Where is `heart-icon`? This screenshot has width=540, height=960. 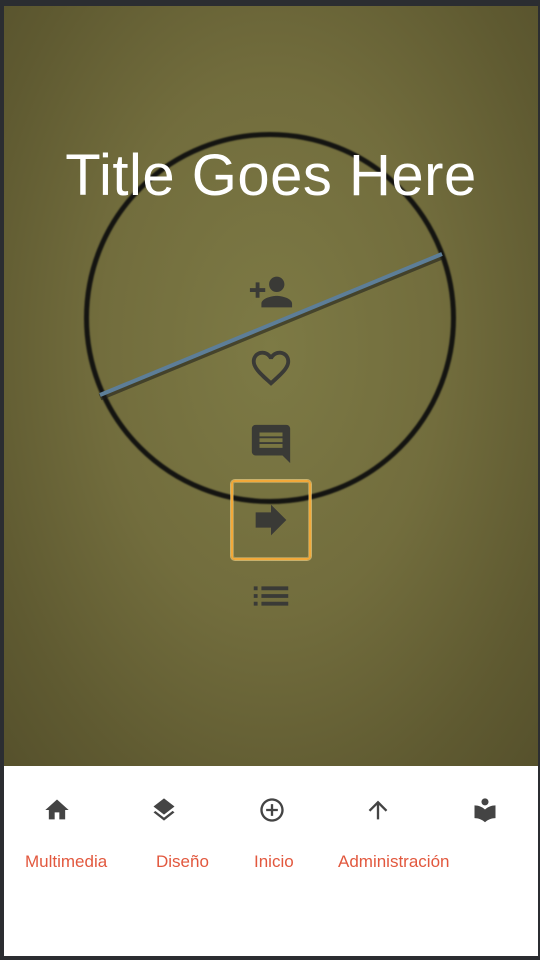 heart-icon is located at coordinates (271, 368).